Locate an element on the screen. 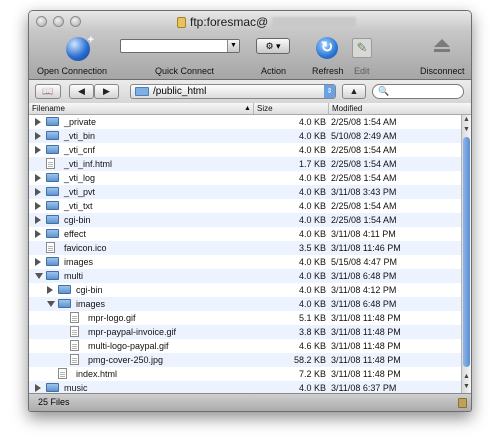 This screenshot has height=446, width=500. window-title-text: ftp:foresmac@ is located at coordinates (229, 22).